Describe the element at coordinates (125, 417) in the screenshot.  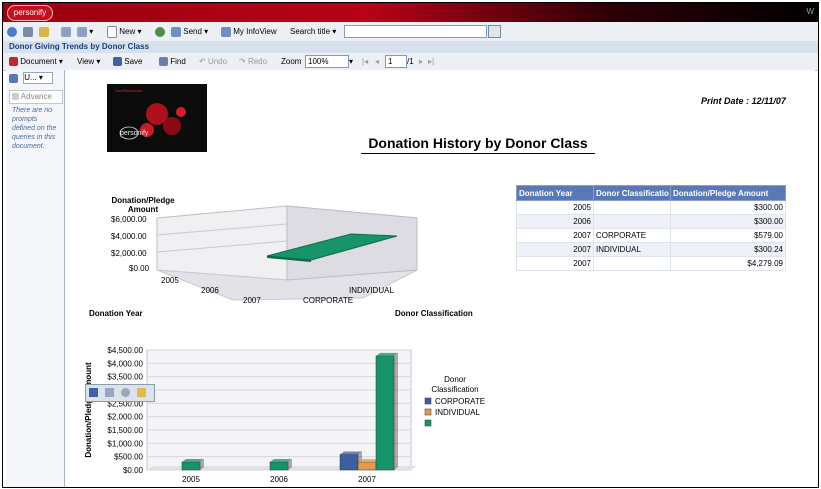
I see `y-tick-label: $2,000.00` at that location.